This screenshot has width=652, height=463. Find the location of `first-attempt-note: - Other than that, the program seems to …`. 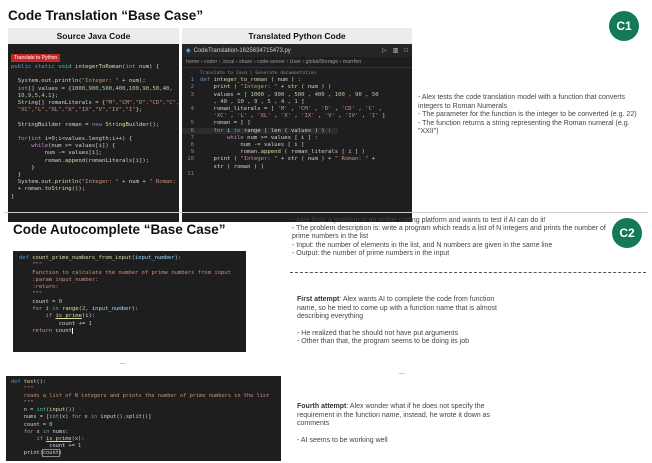

first-attempt-note: - Other than that, the program seems to … is located at coordinates (383, 342).